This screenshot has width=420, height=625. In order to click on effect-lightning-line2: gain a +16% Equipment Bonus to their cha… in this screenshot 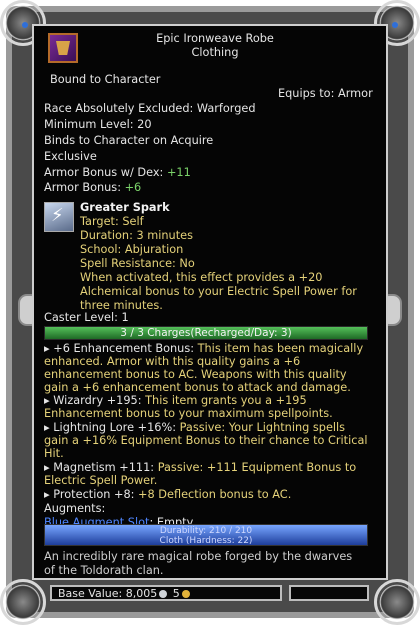, I will do `click(206, 440)`.